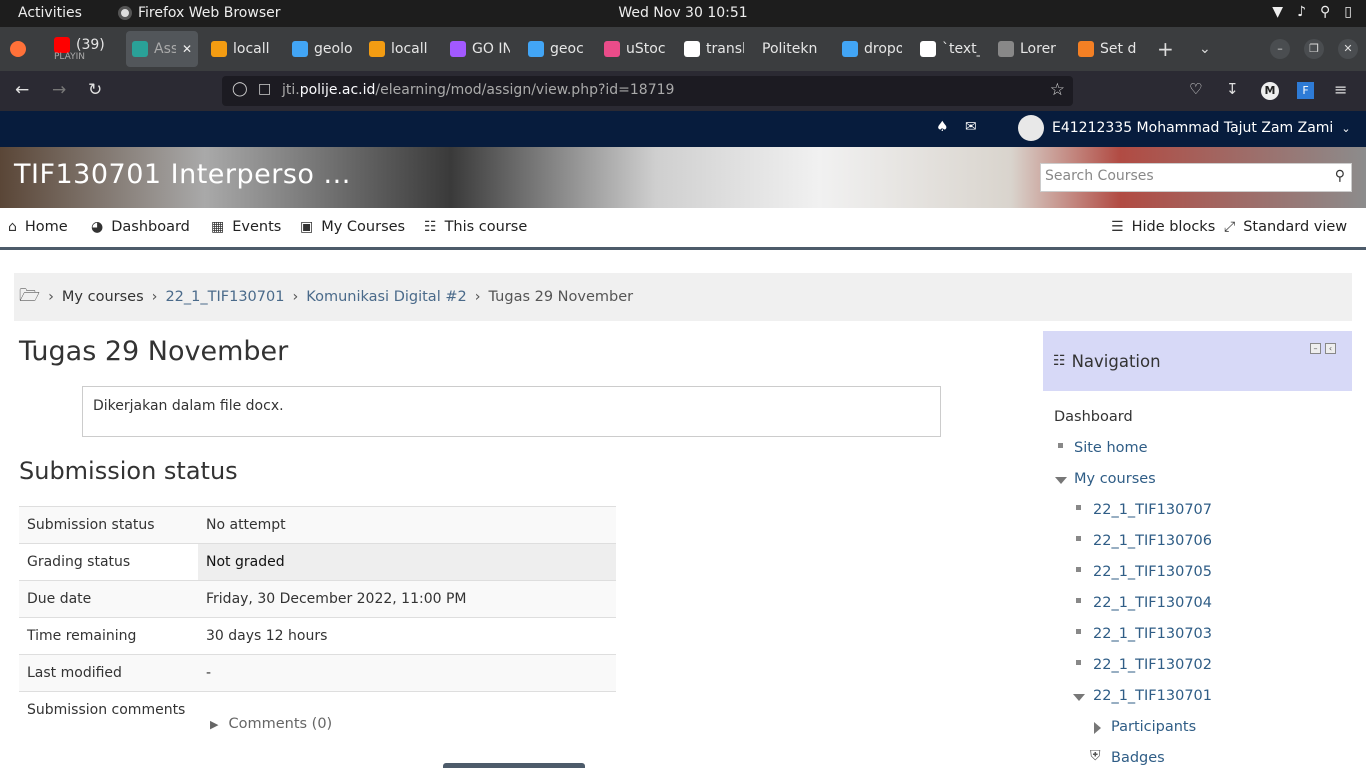 The height and width of the screenshot is (768, 1366). I want to click on user-menu: E41212335 Mohammad Tajut Zam Zami ⌄, so click(1184, 128).